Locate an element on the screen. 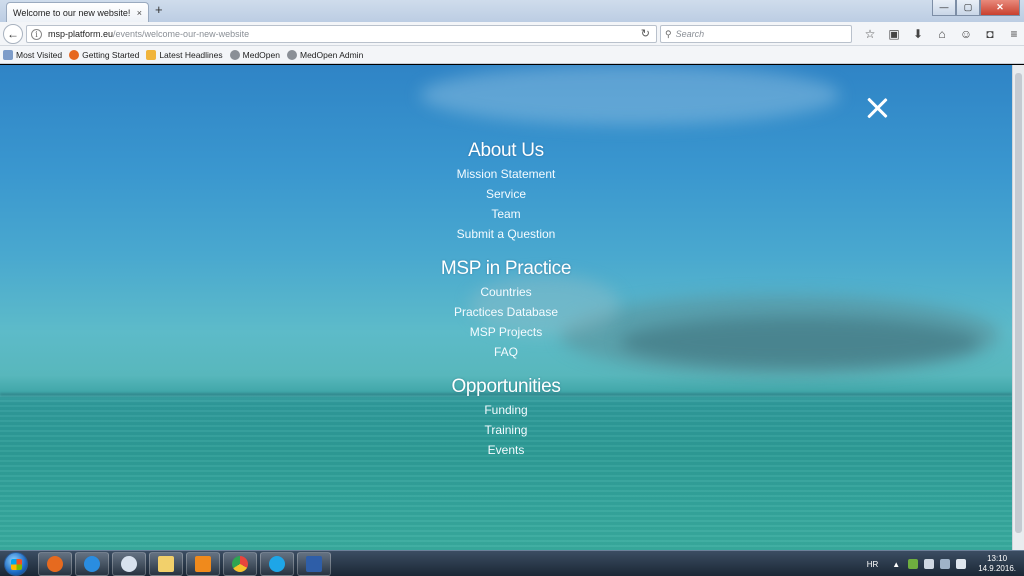  url-path: /events/welcome-our-new-website is located at coordinates (181, 34).